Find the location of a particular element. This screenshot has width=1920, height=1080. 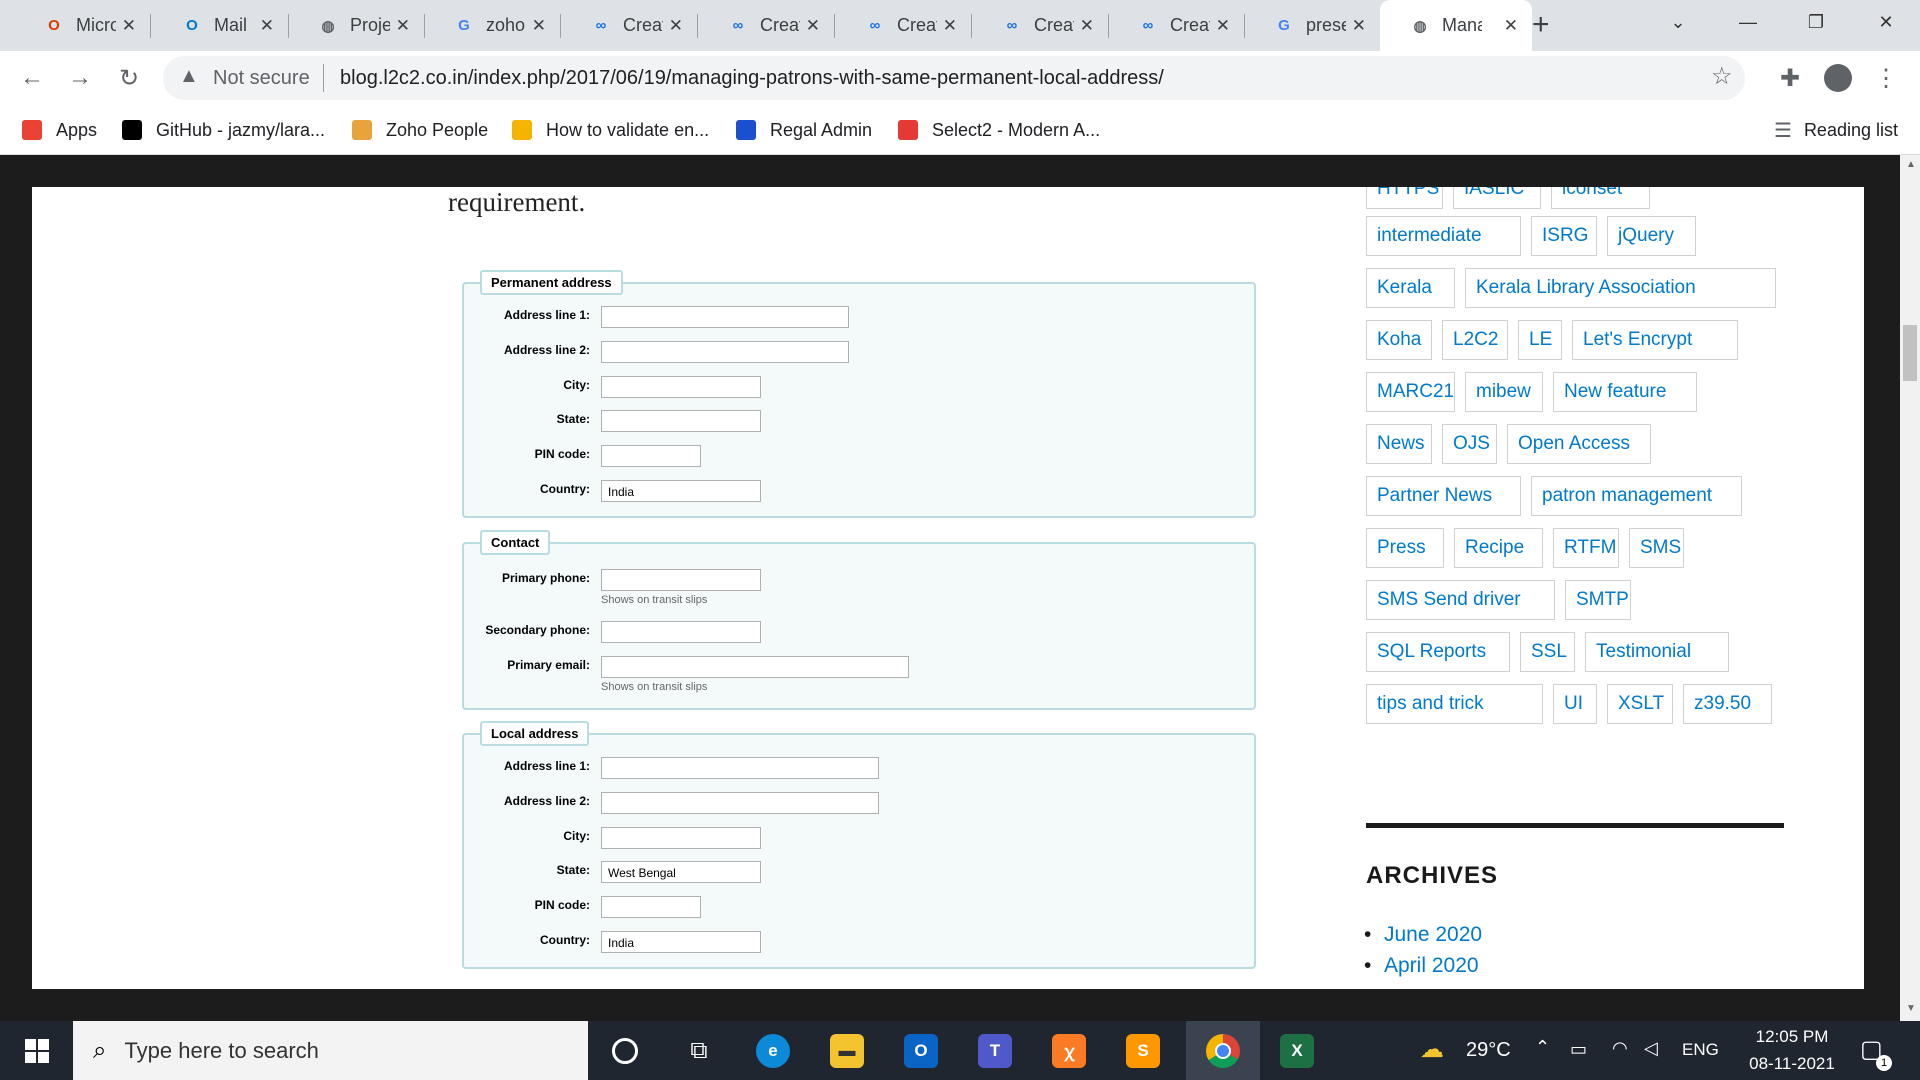

file-explorer-icon: ▬ is located at coordinates (847, 1050).